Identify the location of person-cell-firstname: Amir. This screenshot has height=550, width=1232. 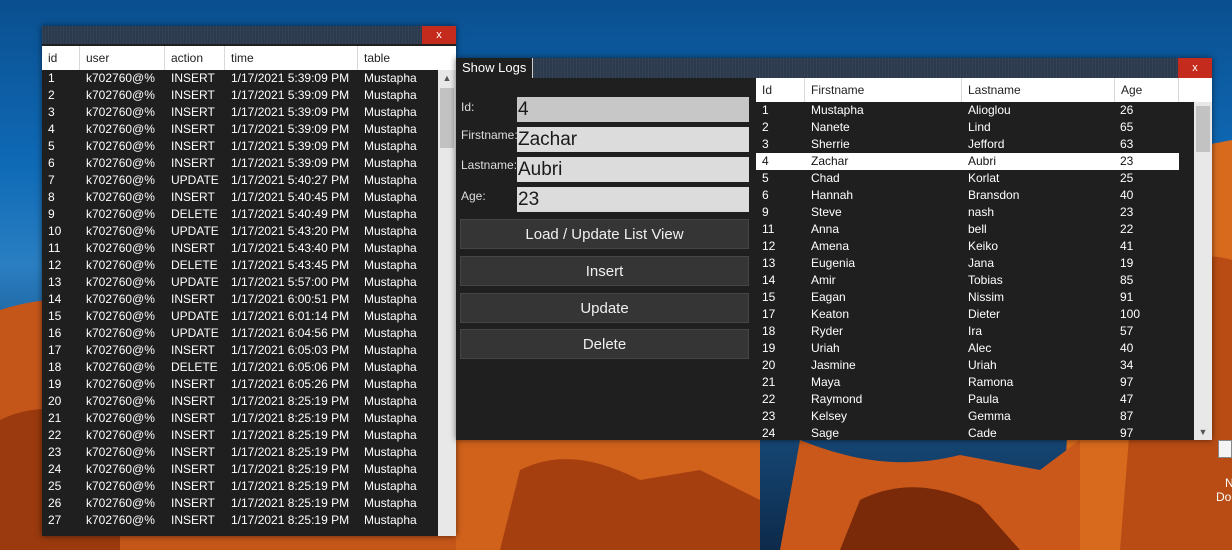
(823, 280).